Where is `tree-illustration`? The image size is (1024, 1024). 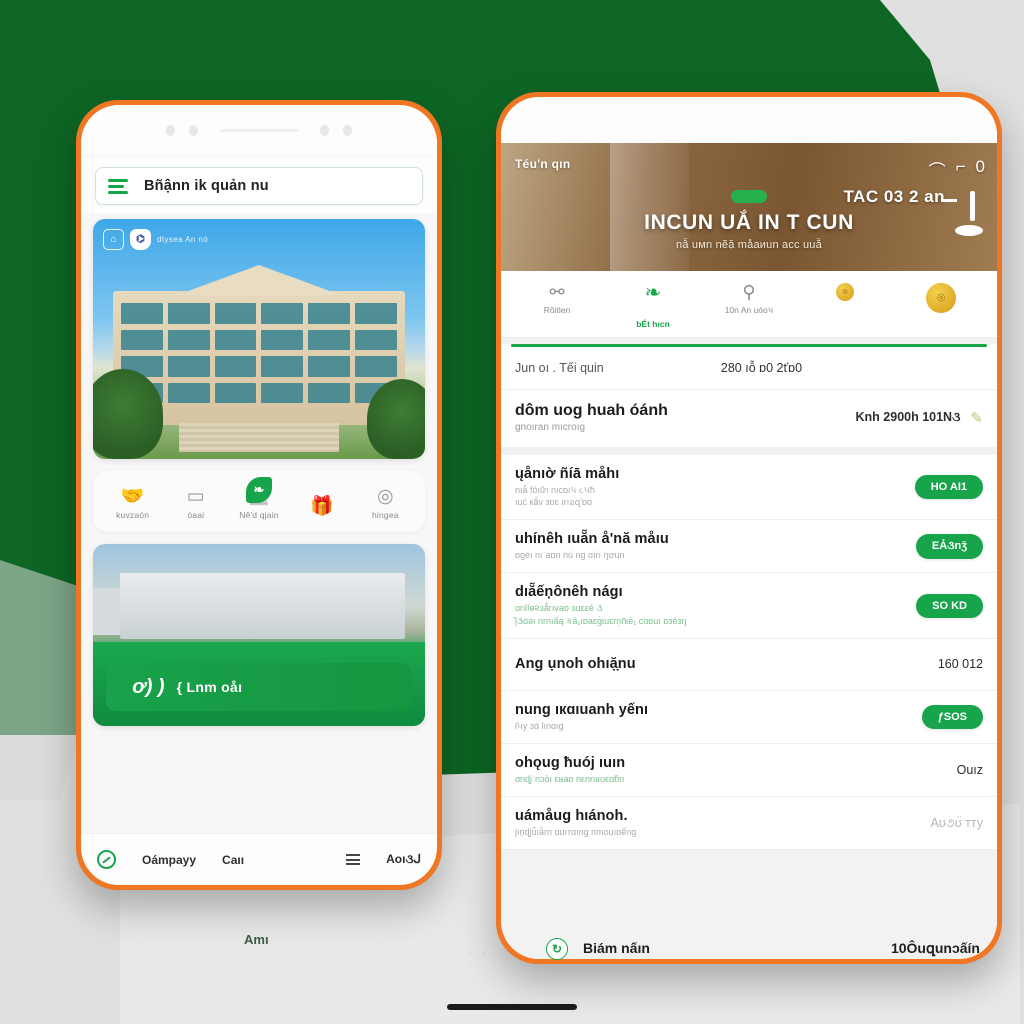
tree-illustration is located at coordinates (396, 419).